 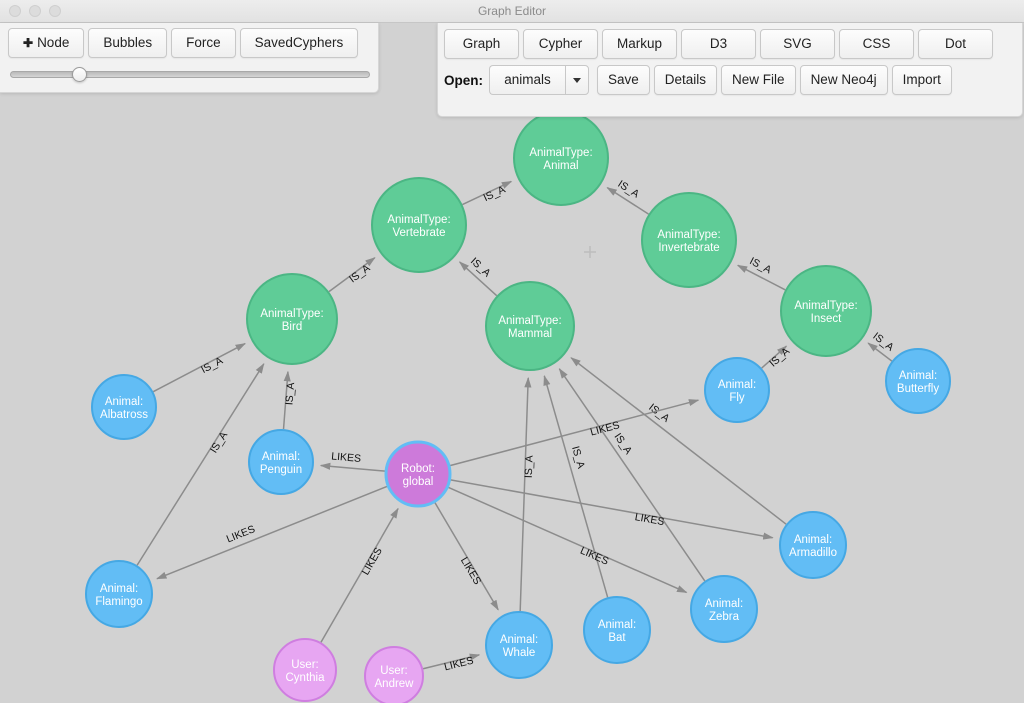 What do you see at coordinates (758, 80) in the screenshot?
I see `new-file-button: New File` at bounding box center [758, 80].